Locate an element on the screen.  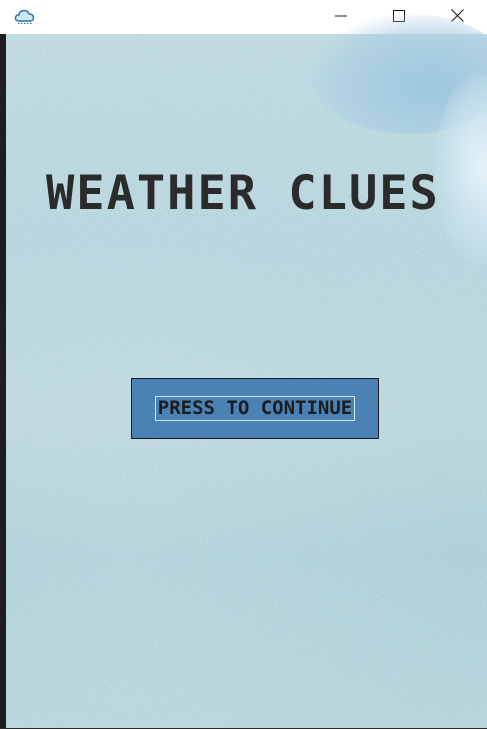
continue-button: PRESS TO CONTINUE is located at coordinates (255, 408).